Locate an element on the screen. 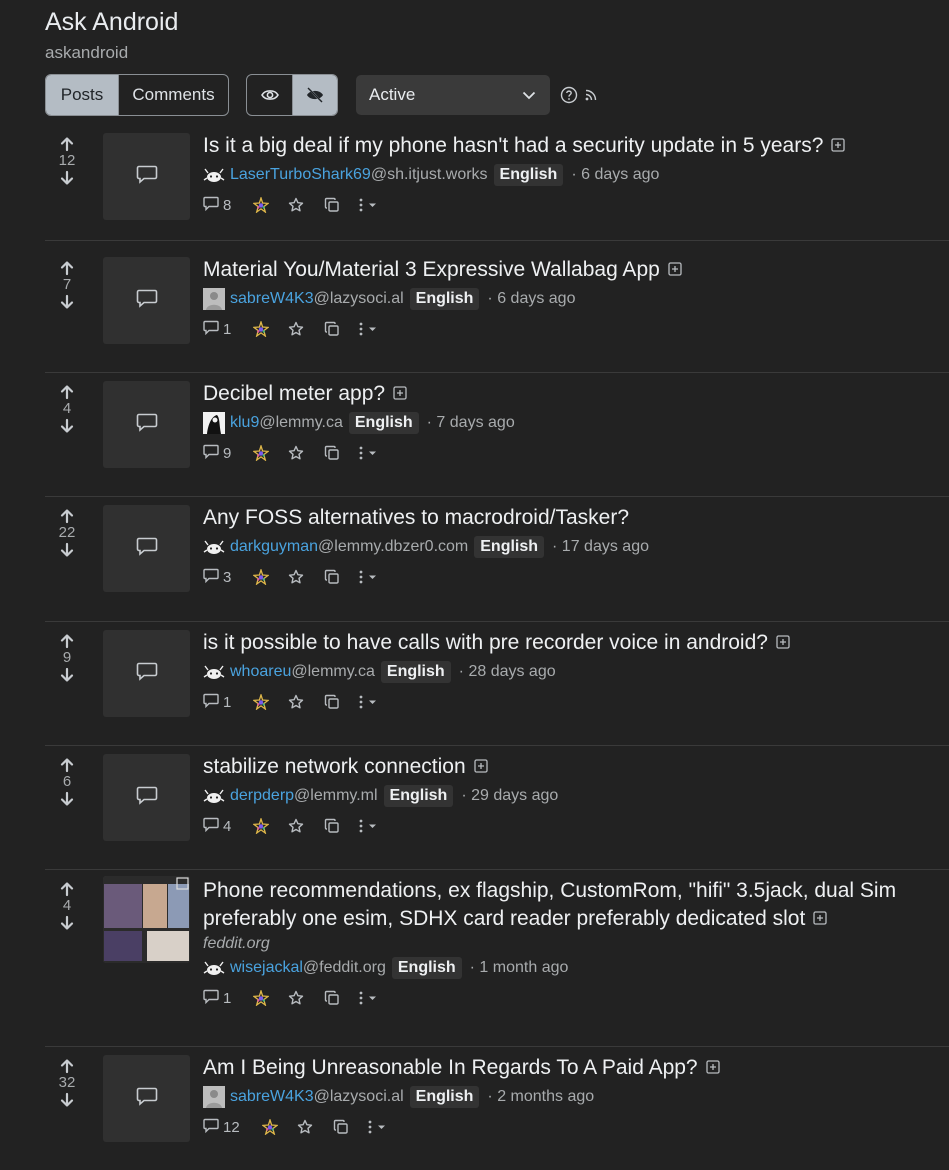  comments-link: 3 is located at coordinates (217, 577).